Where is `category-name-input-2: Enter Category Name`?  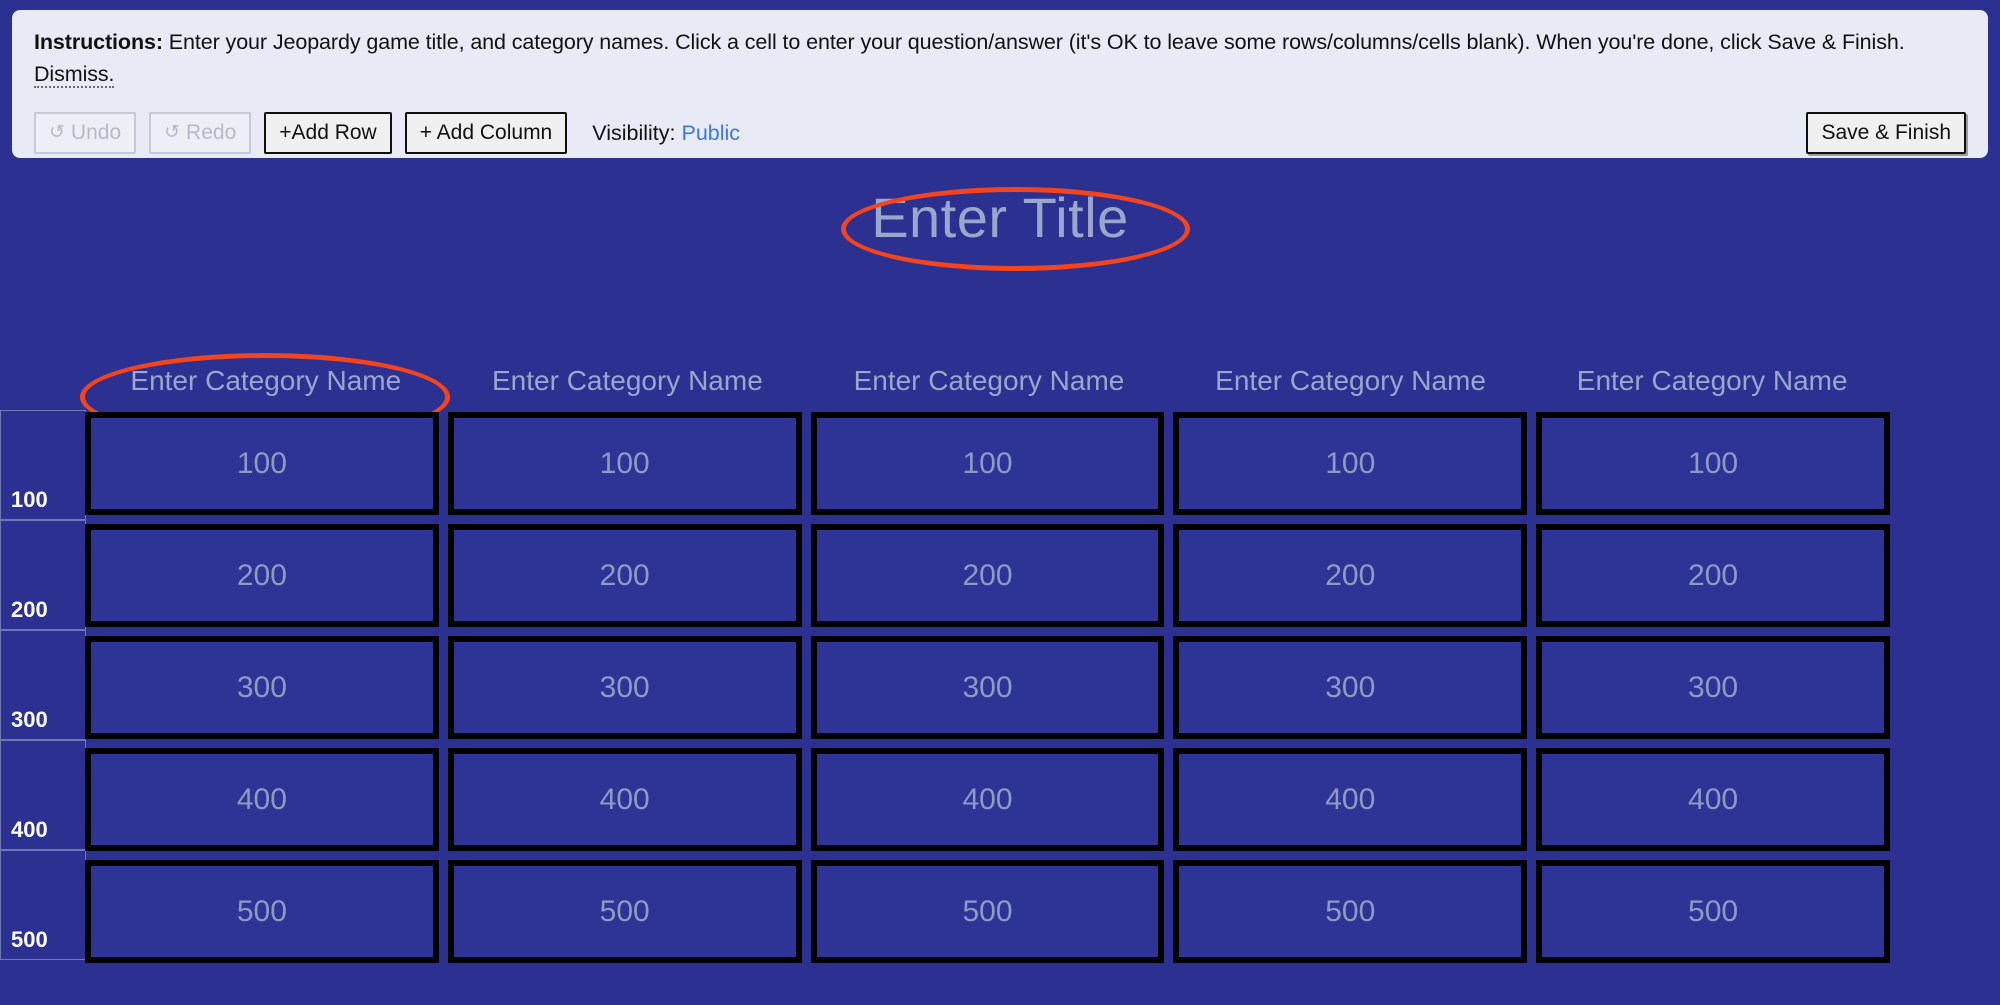 category-name-input-2: Enter Category Name is located at coordinates (628, 381).